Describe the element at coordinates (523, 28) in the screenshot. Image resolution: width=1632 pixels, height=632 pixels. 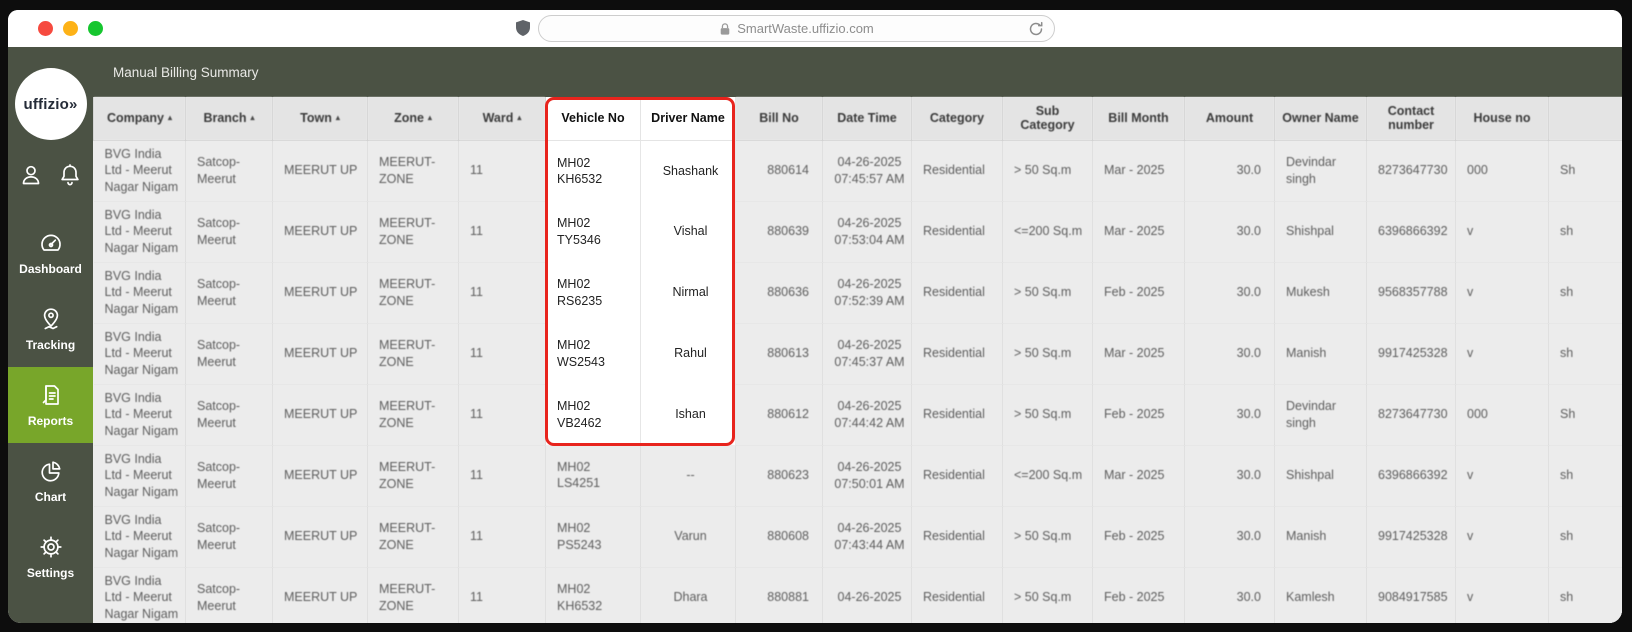
I see `shield-icon` at that location.